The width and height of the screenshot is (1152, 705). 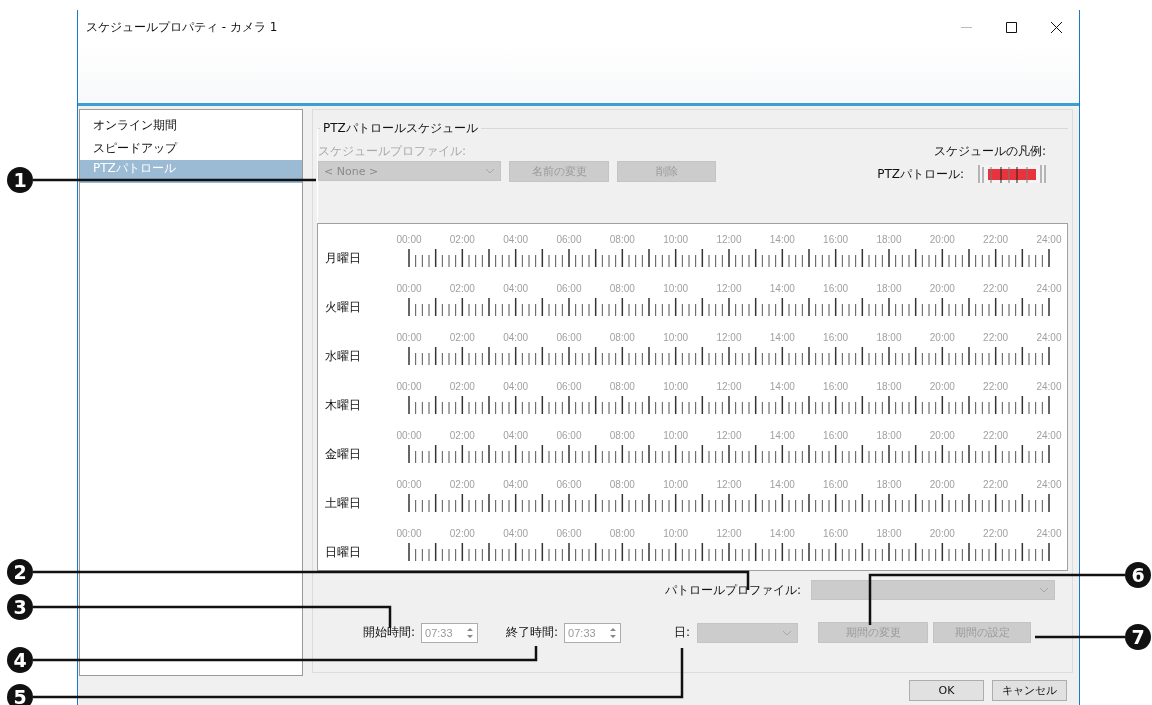 What do you see at coordinates (191, 171) in the screenshot?
I see `sidebar-item: PTZパトロール` at bounding box center [191, 171].